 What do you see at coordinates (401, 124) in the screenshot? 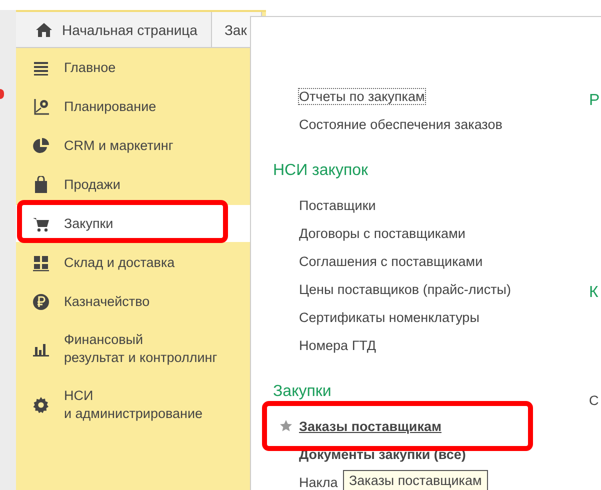
I see `menu-link: Состояние обеспечения заказов` at bounding box center [401, 124].